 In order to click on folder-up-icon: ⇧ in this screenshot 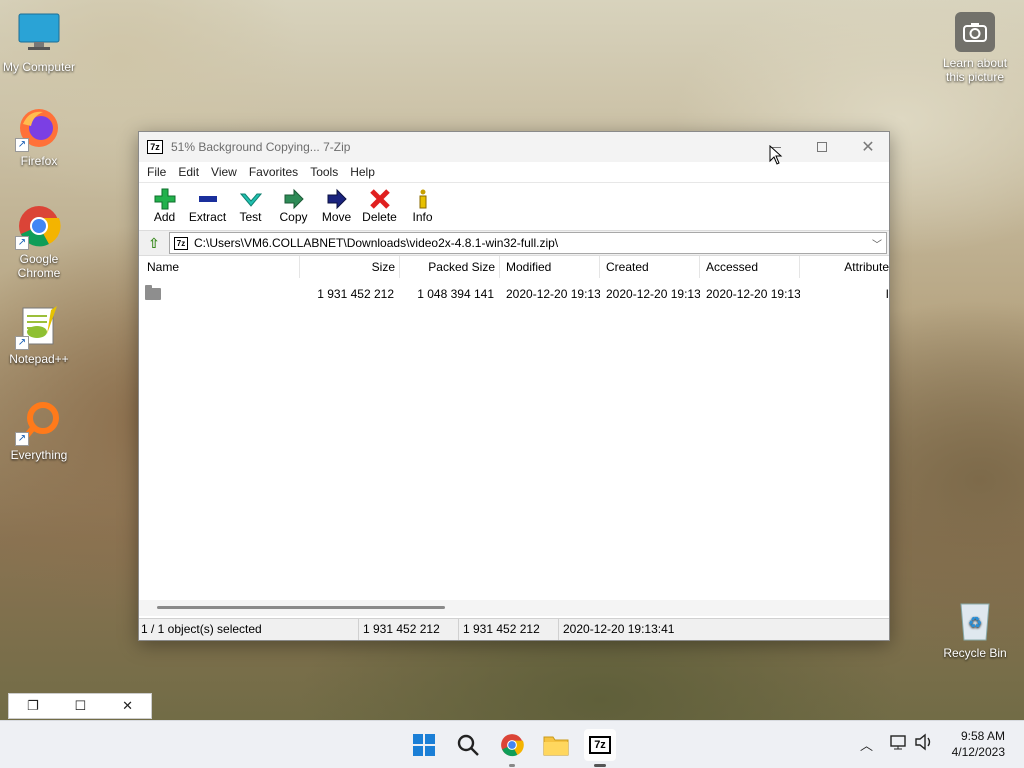, I will do `click(154, 242)`.